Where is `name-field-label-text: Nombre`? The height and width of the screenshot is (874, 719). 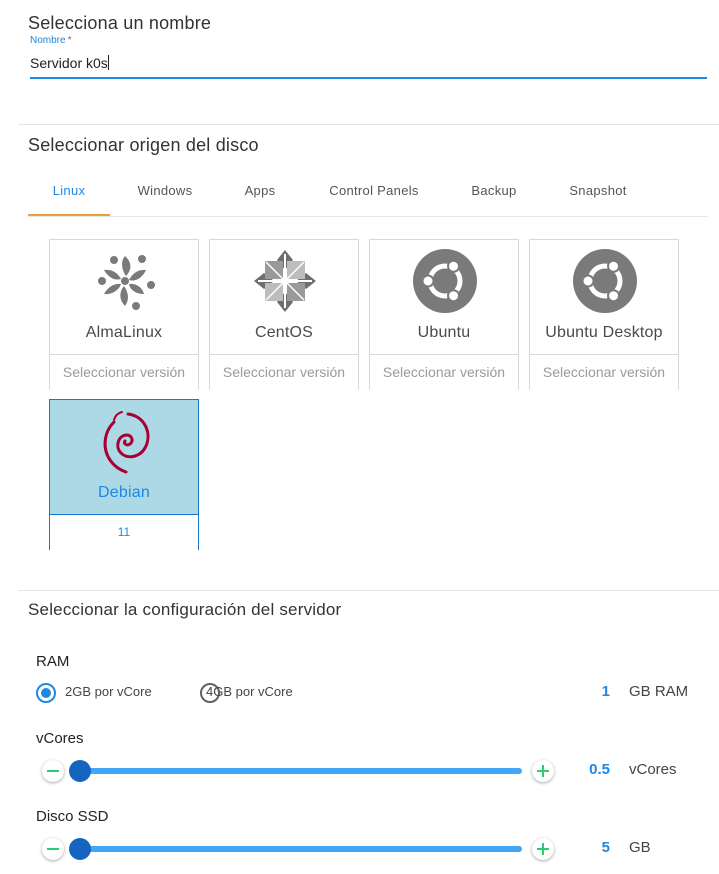 name-field-label-text: Nombre is located at coordinates (48, 40).